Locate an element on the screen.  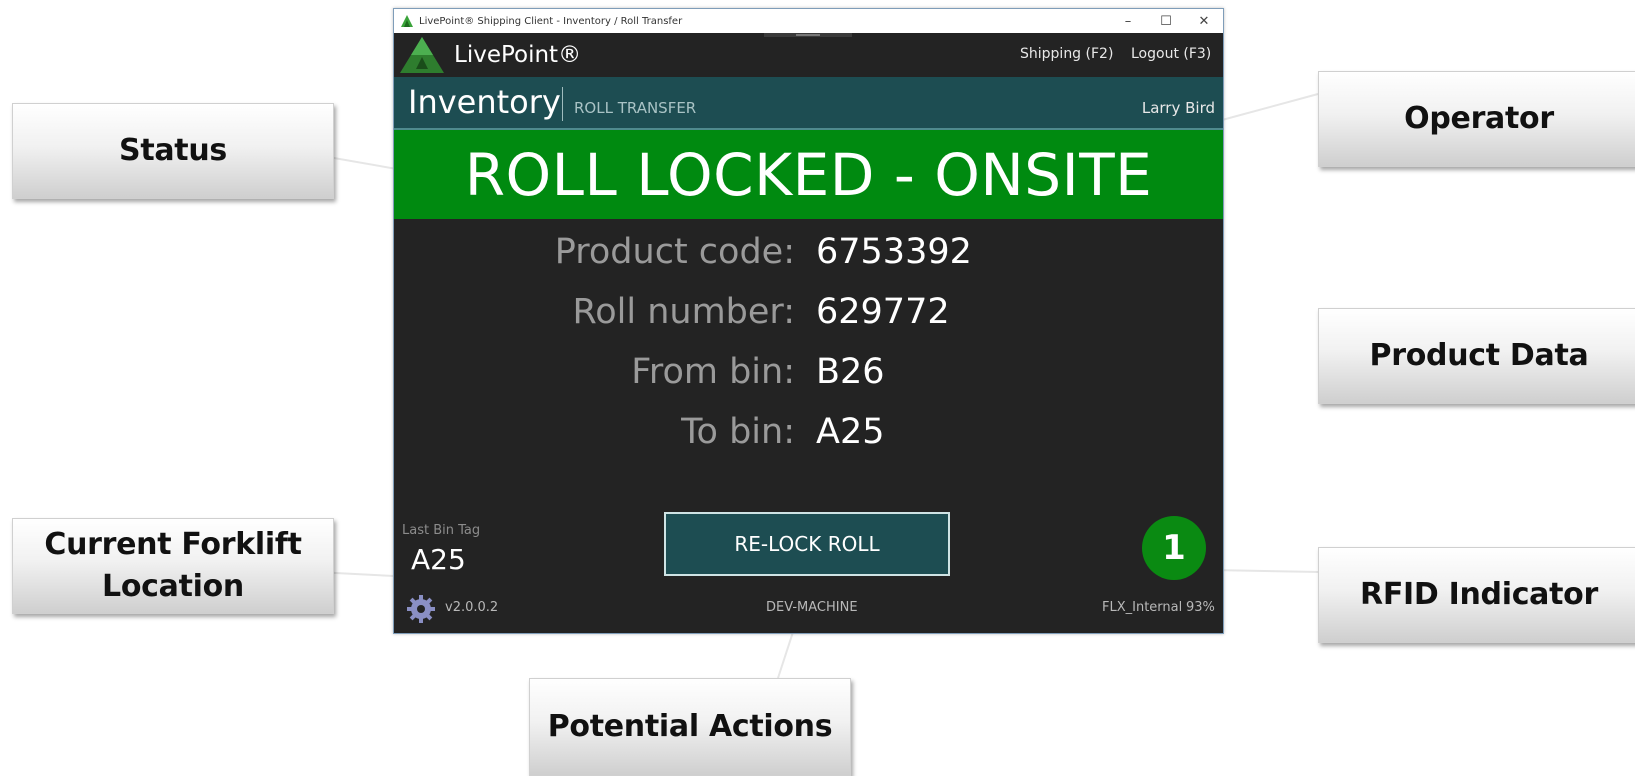
field-label: From bin: is located at coordinates (713, 372).